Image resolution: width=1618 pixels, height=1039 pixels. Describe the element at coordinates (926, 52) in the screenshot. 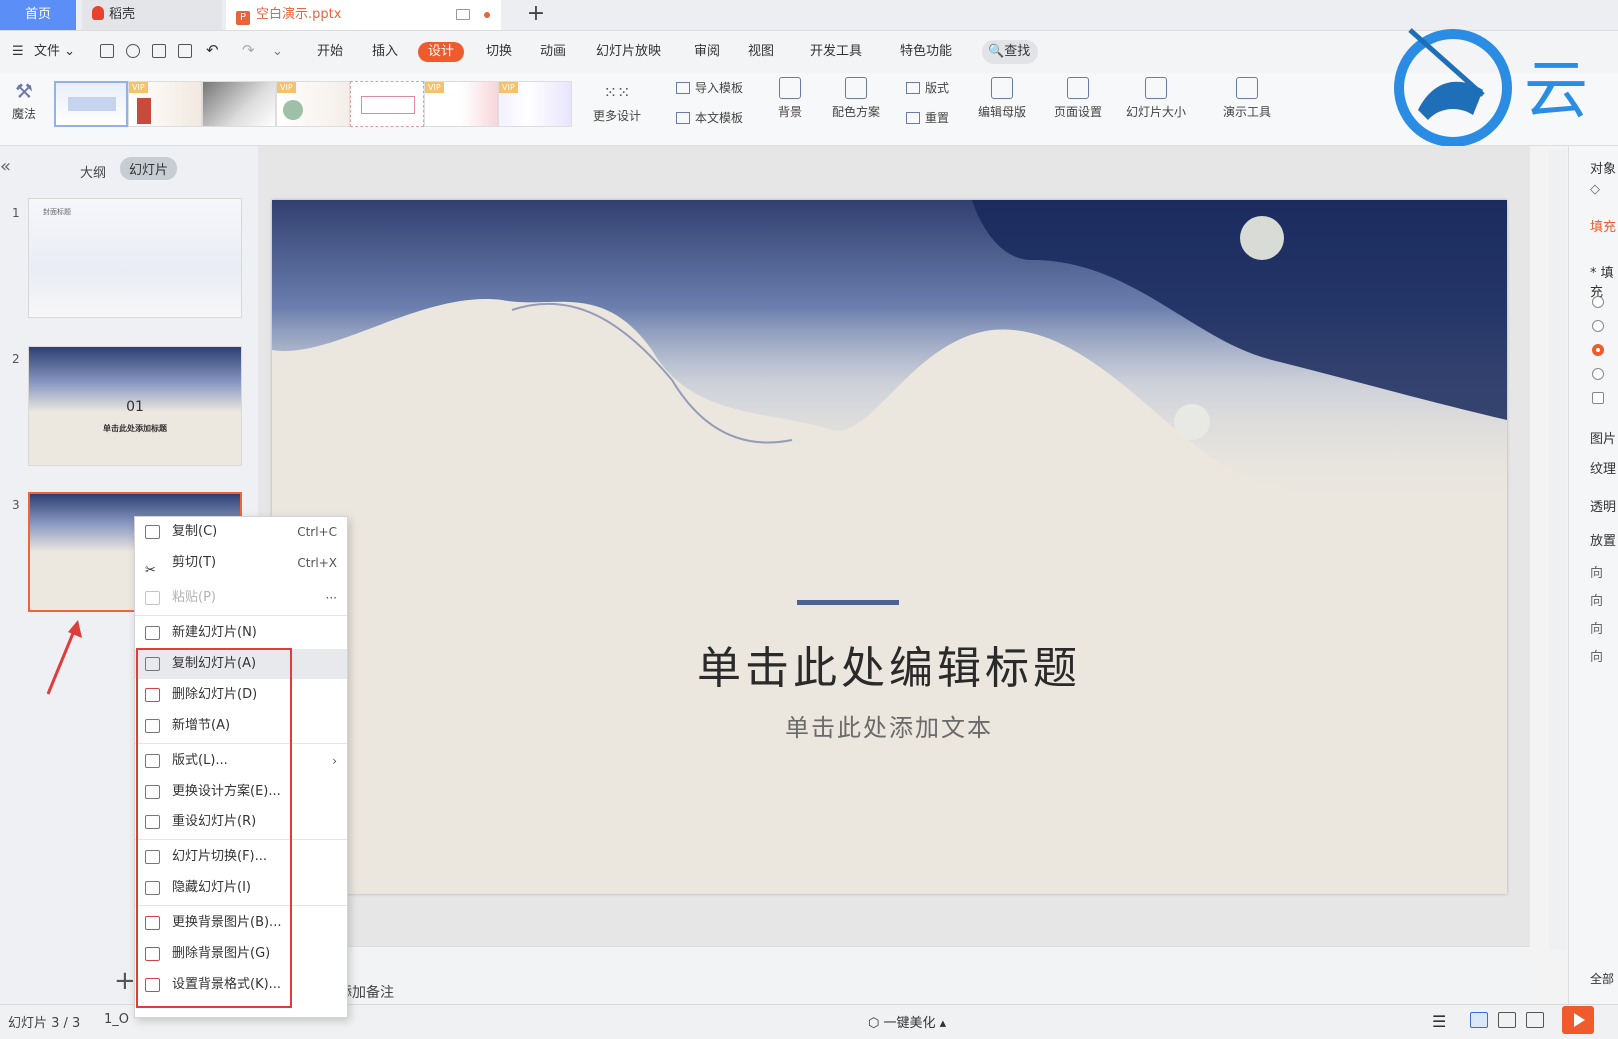

I see `menu-special: 特色功能` at that location.